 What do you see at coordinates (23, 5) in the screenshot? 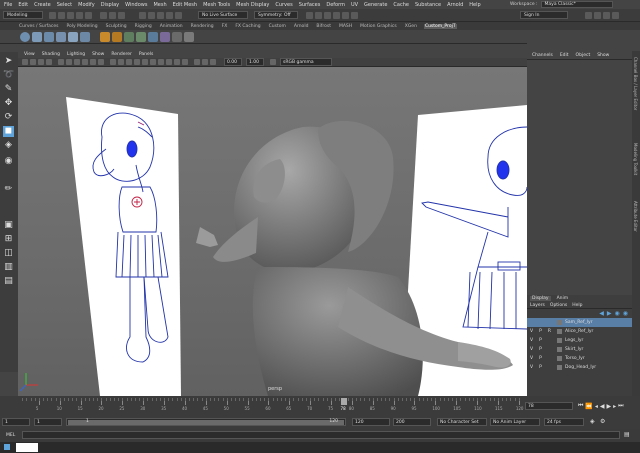
I see `menu-edit: Edit` at bounding box center [23, 5].